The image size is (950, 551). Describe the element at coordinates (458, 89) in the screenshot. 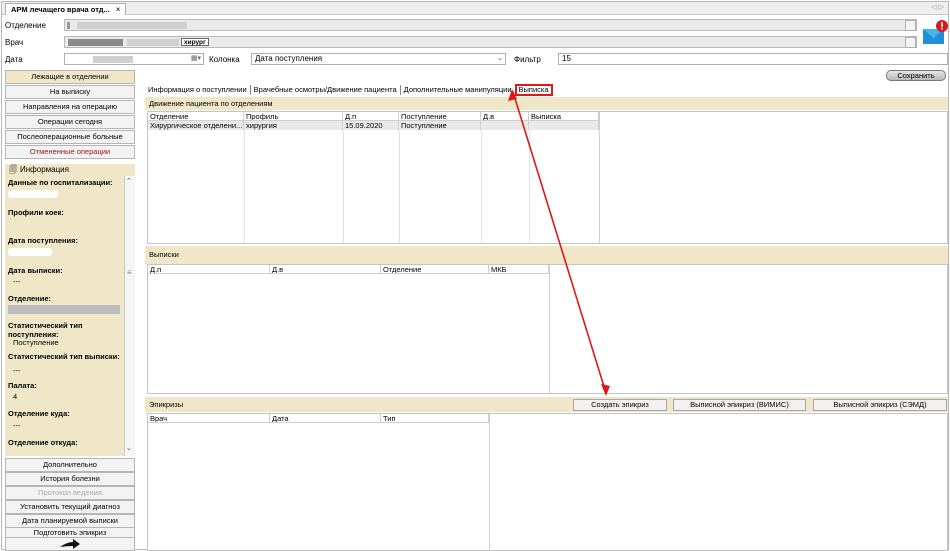

I see `tab-extra-procedures: Дополнительные манипуляции` at that location.